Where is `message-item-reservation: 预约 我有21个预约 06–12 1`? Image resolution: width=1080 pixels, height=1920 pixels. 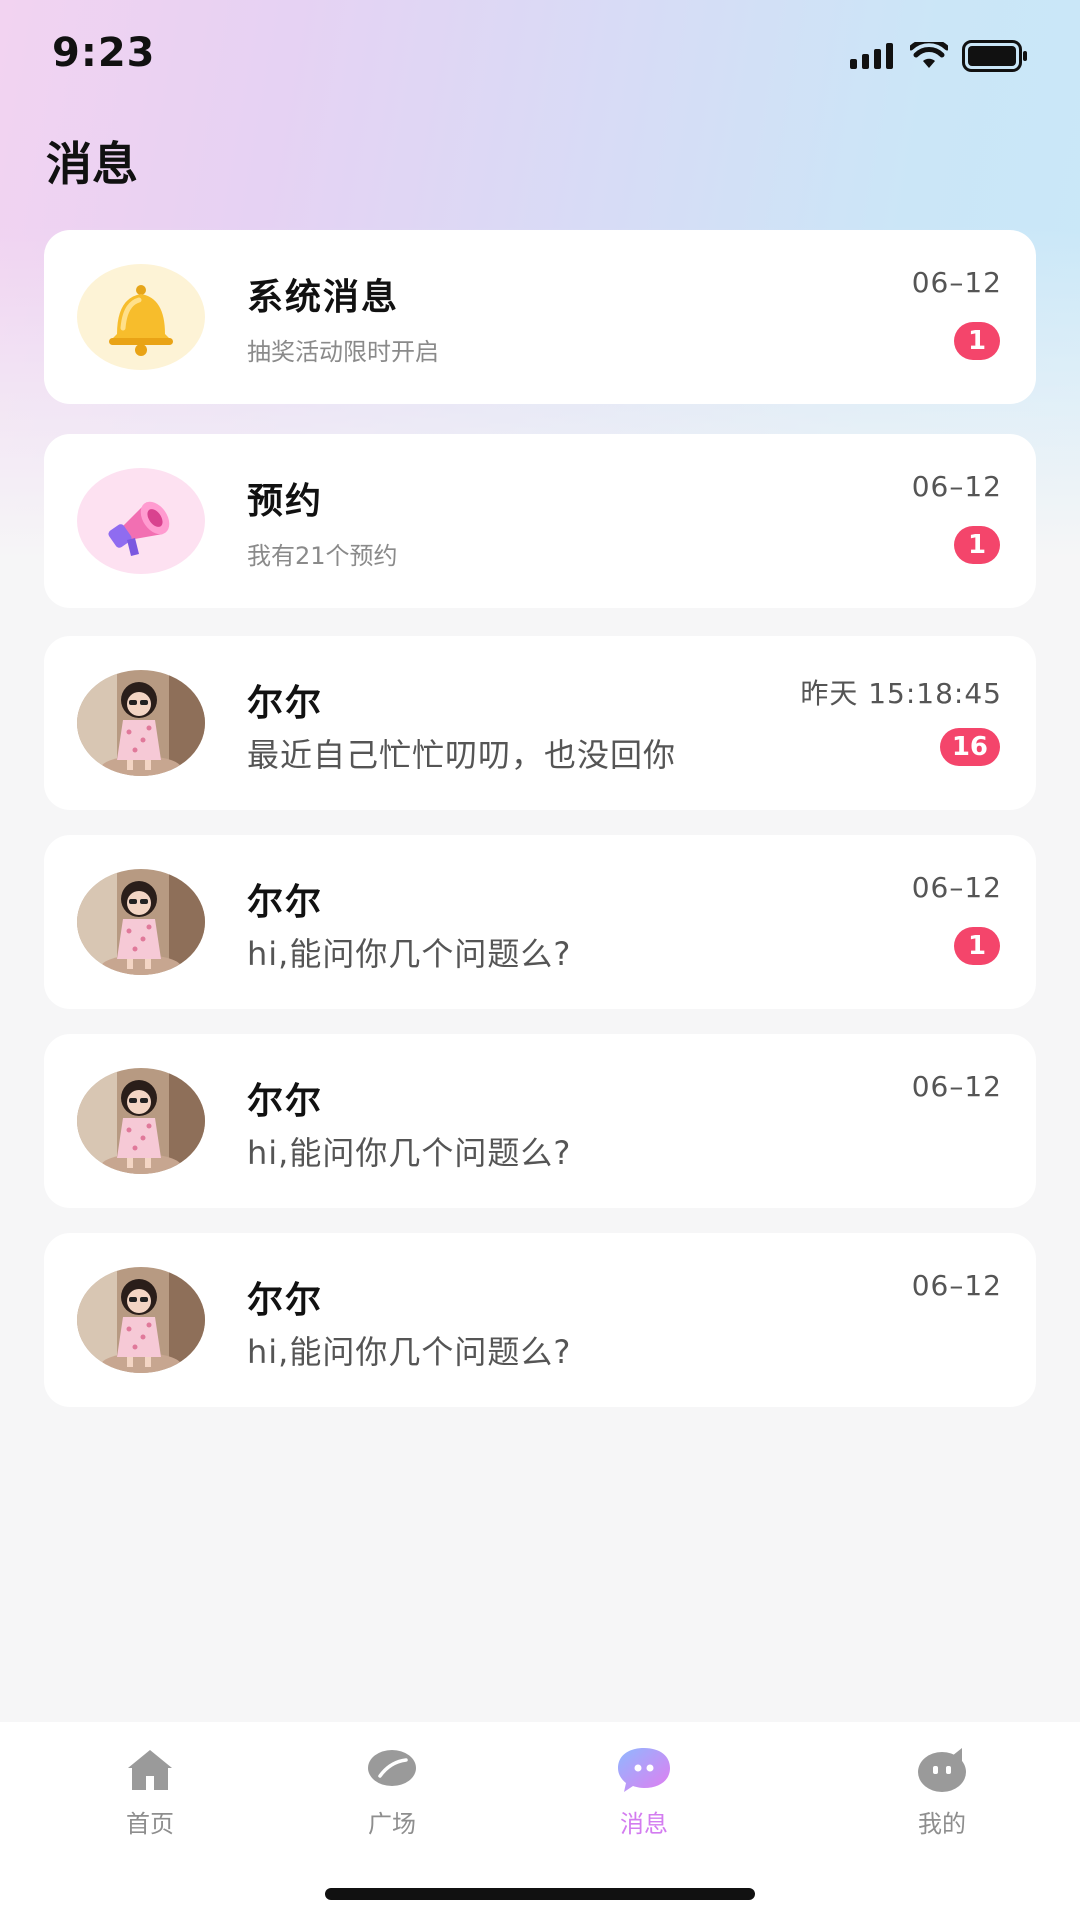
message-item-reservation: 预约 我有21个预约 06–12 1 is located at coordinates (540, 521).